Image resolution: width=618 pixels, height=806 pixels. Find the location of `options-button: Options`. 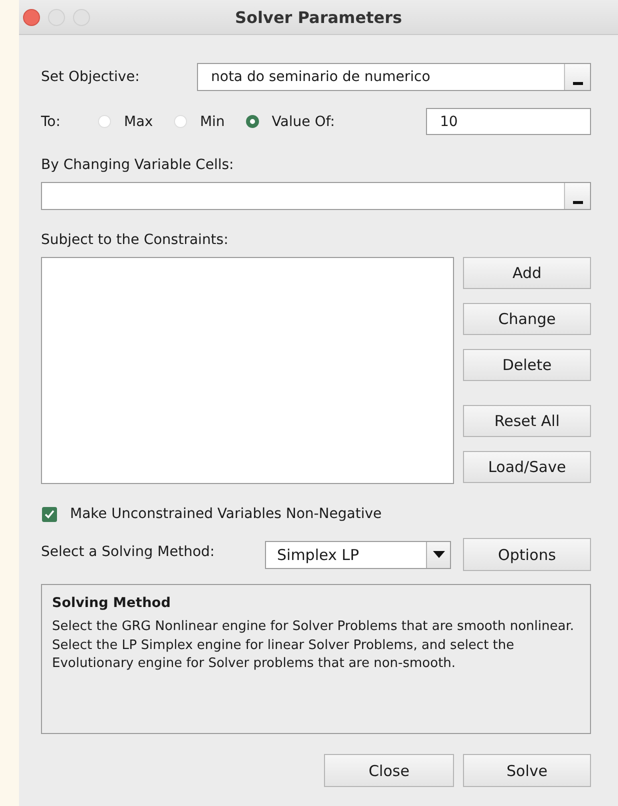

options-button: Options is located at coordinates (527, 554).